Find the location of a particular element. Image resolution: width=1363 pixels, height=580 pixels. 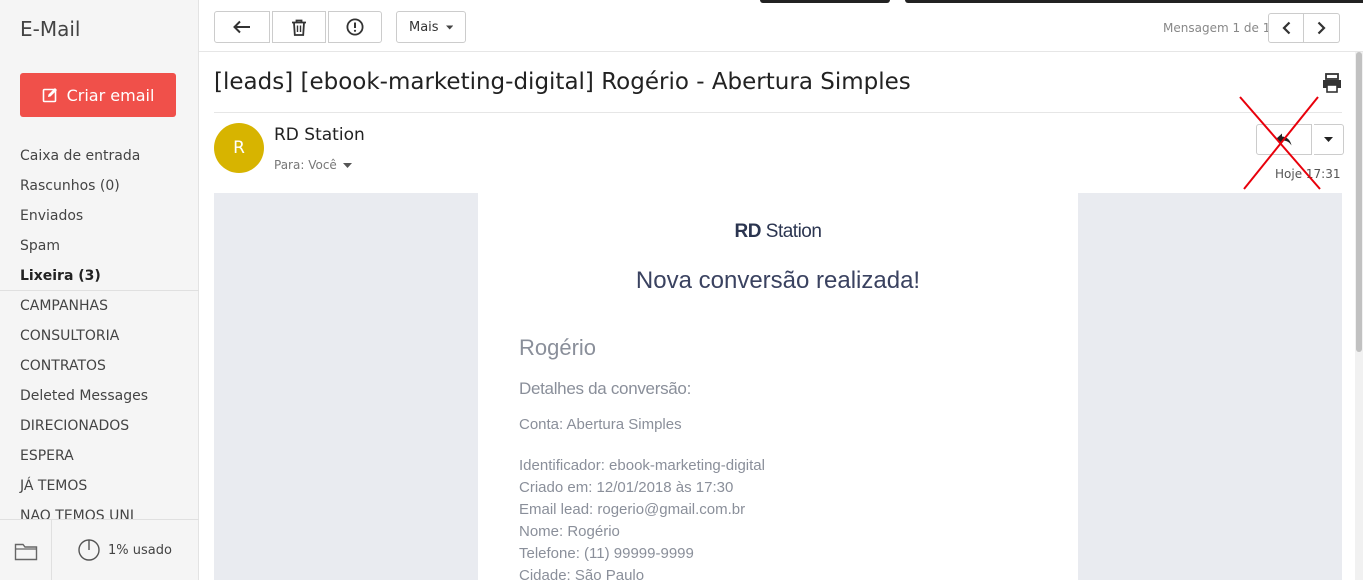

folder-manager-button is located at coordinates (26, 550).